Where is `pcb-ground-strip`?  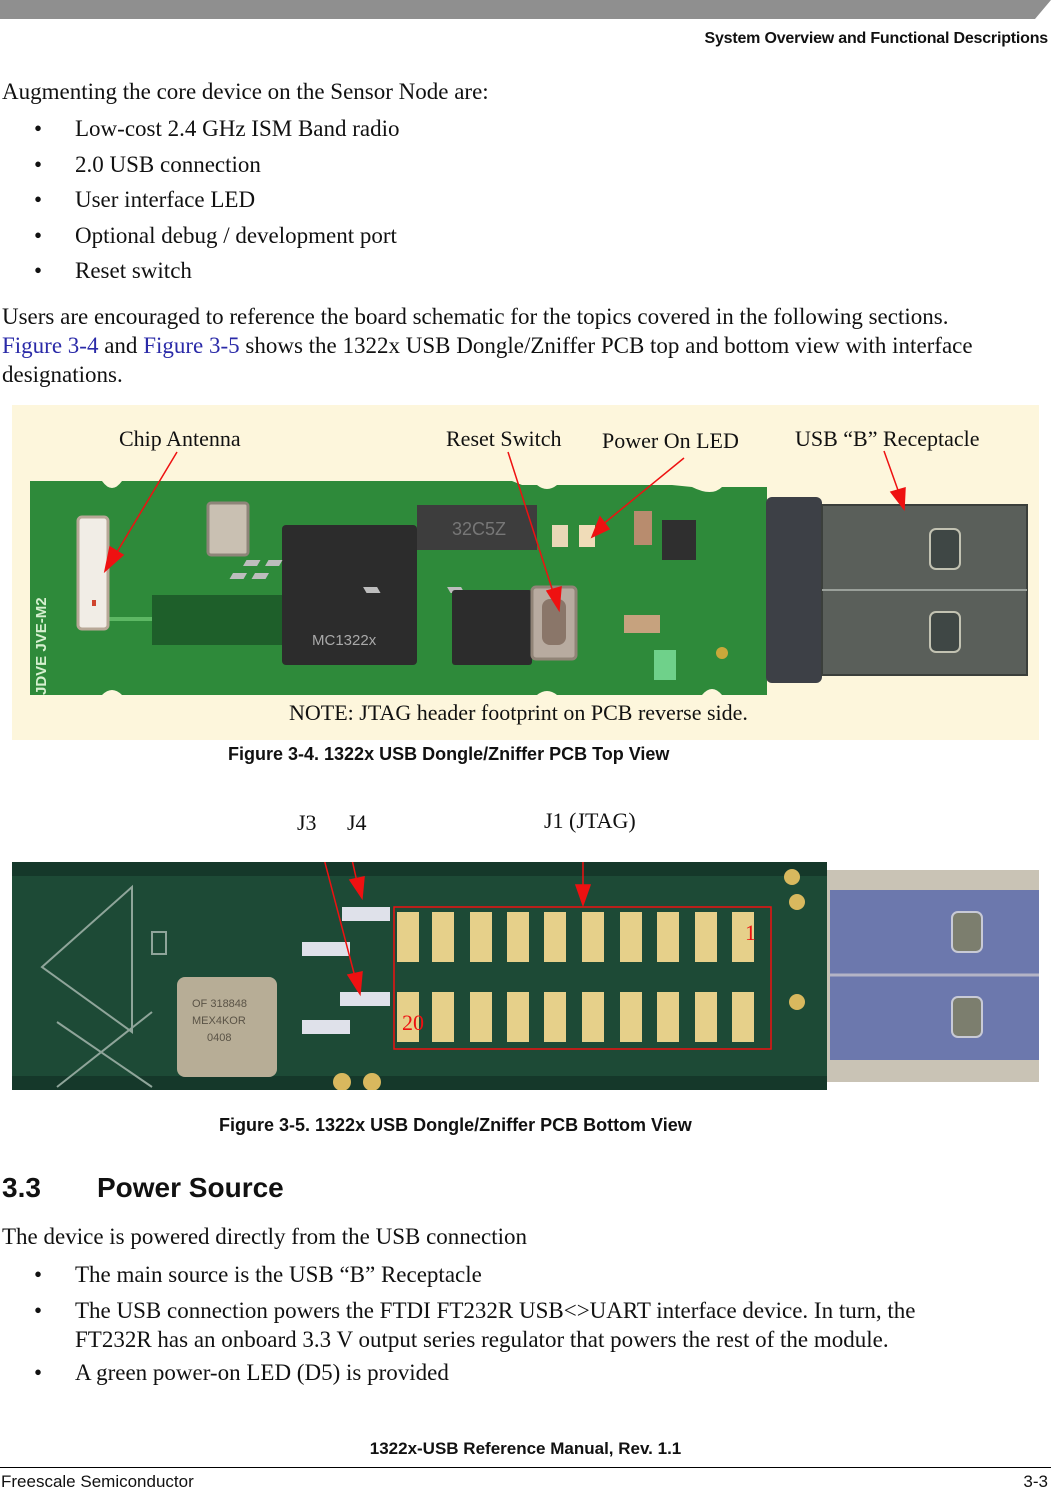
pcb-ground-strip is located at coordinates (217, 620).